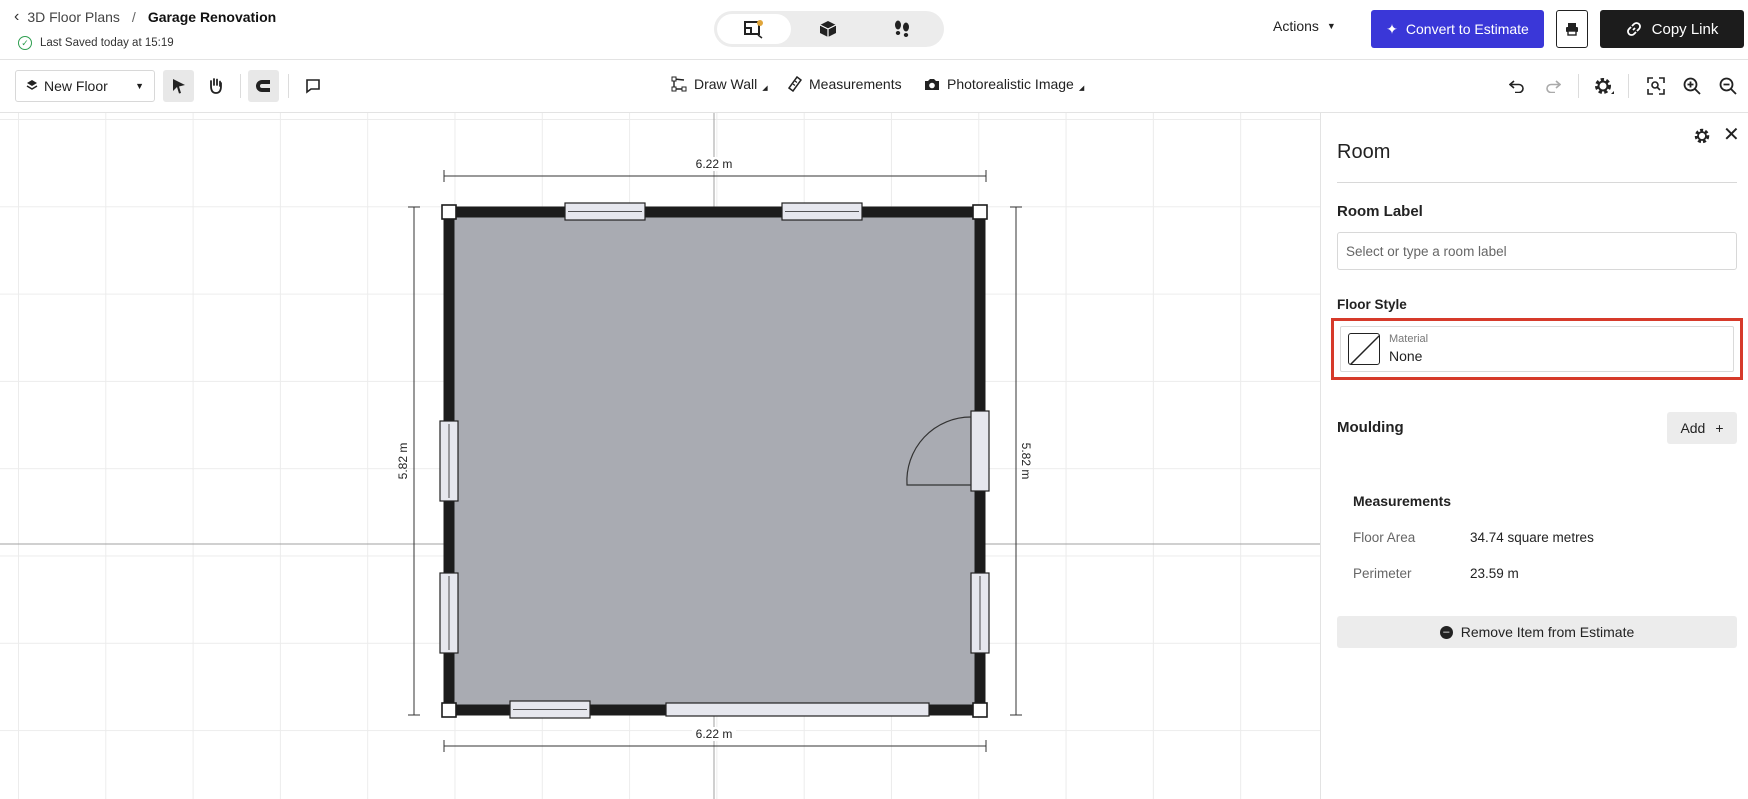 The image size is (1748, 799). Describe the element at coordinates (145, 17) in the screenshot. I see `breadcrumb: ‹ 3D Floor Plans / Garage Renovation` at that location.